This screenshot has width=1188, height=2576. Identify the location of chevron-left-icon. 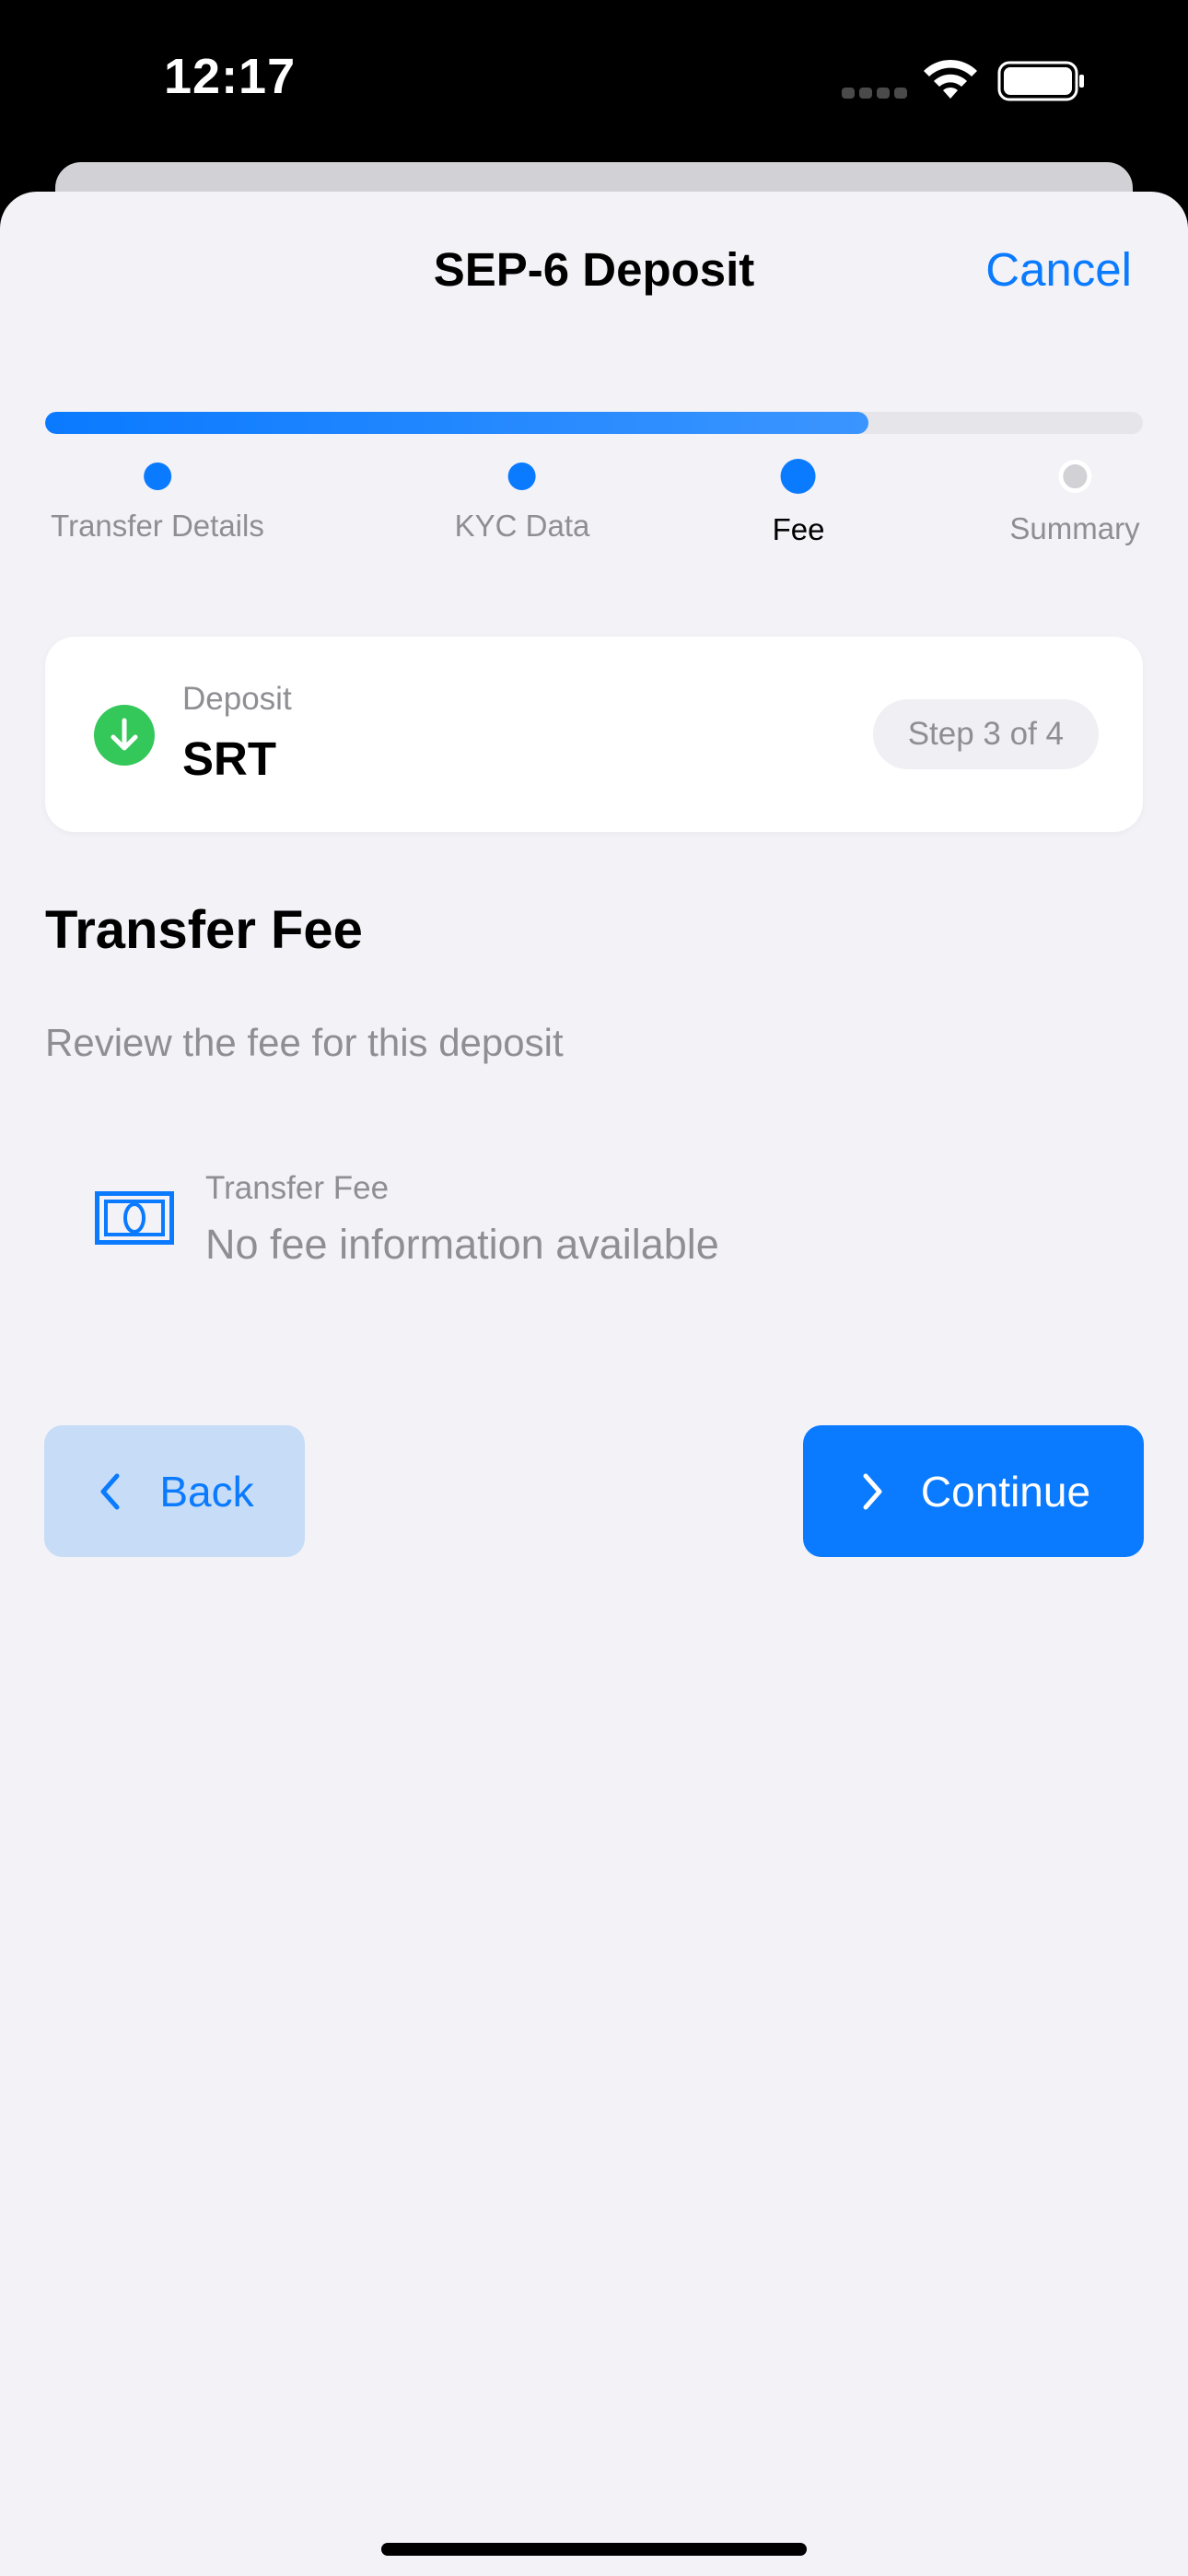
(110, 1491).